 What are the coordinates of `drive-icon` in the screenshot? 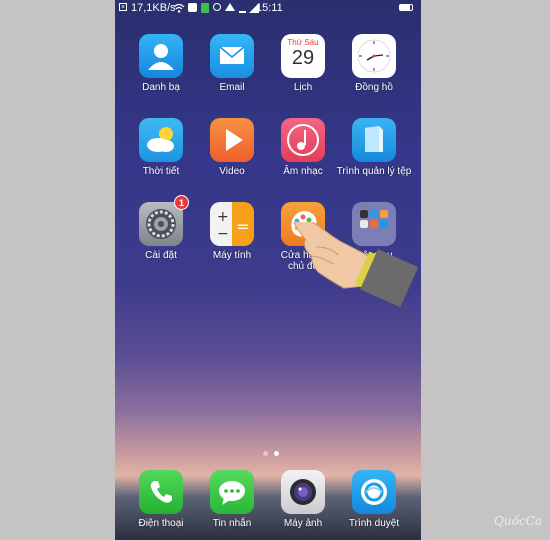 It's located at (230, 7).